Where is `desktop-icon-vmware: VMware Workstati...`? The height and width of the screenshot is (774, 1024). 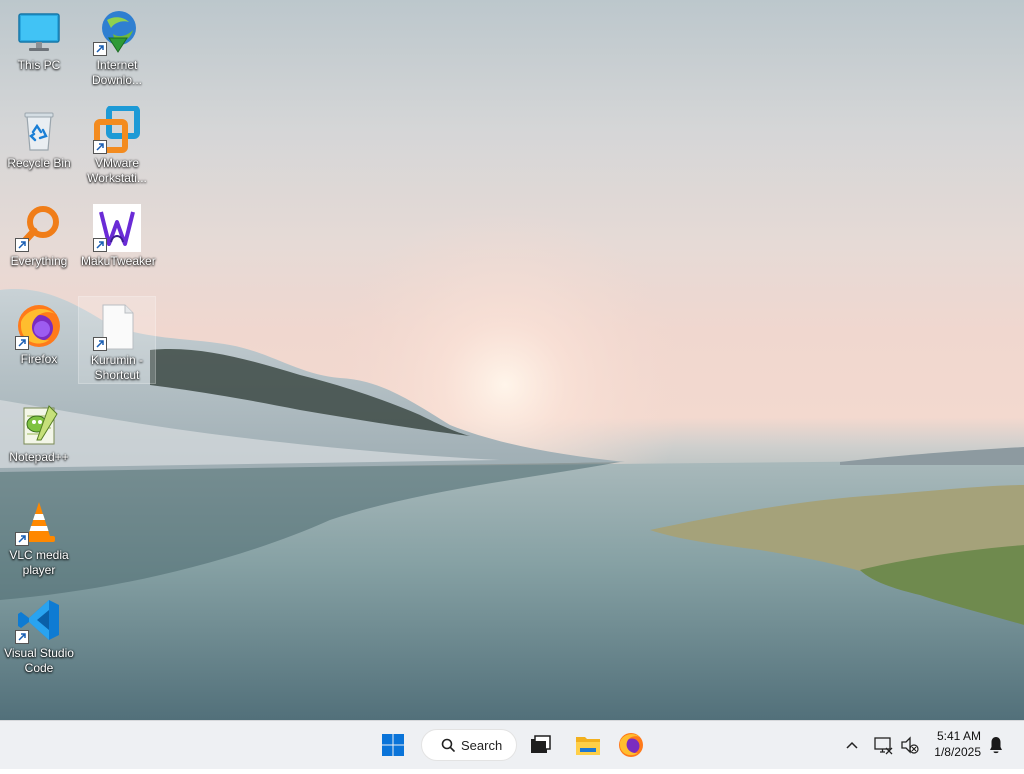
desktop-icon-vmware: VMware Workstati... is located at coordinates (117, 143).